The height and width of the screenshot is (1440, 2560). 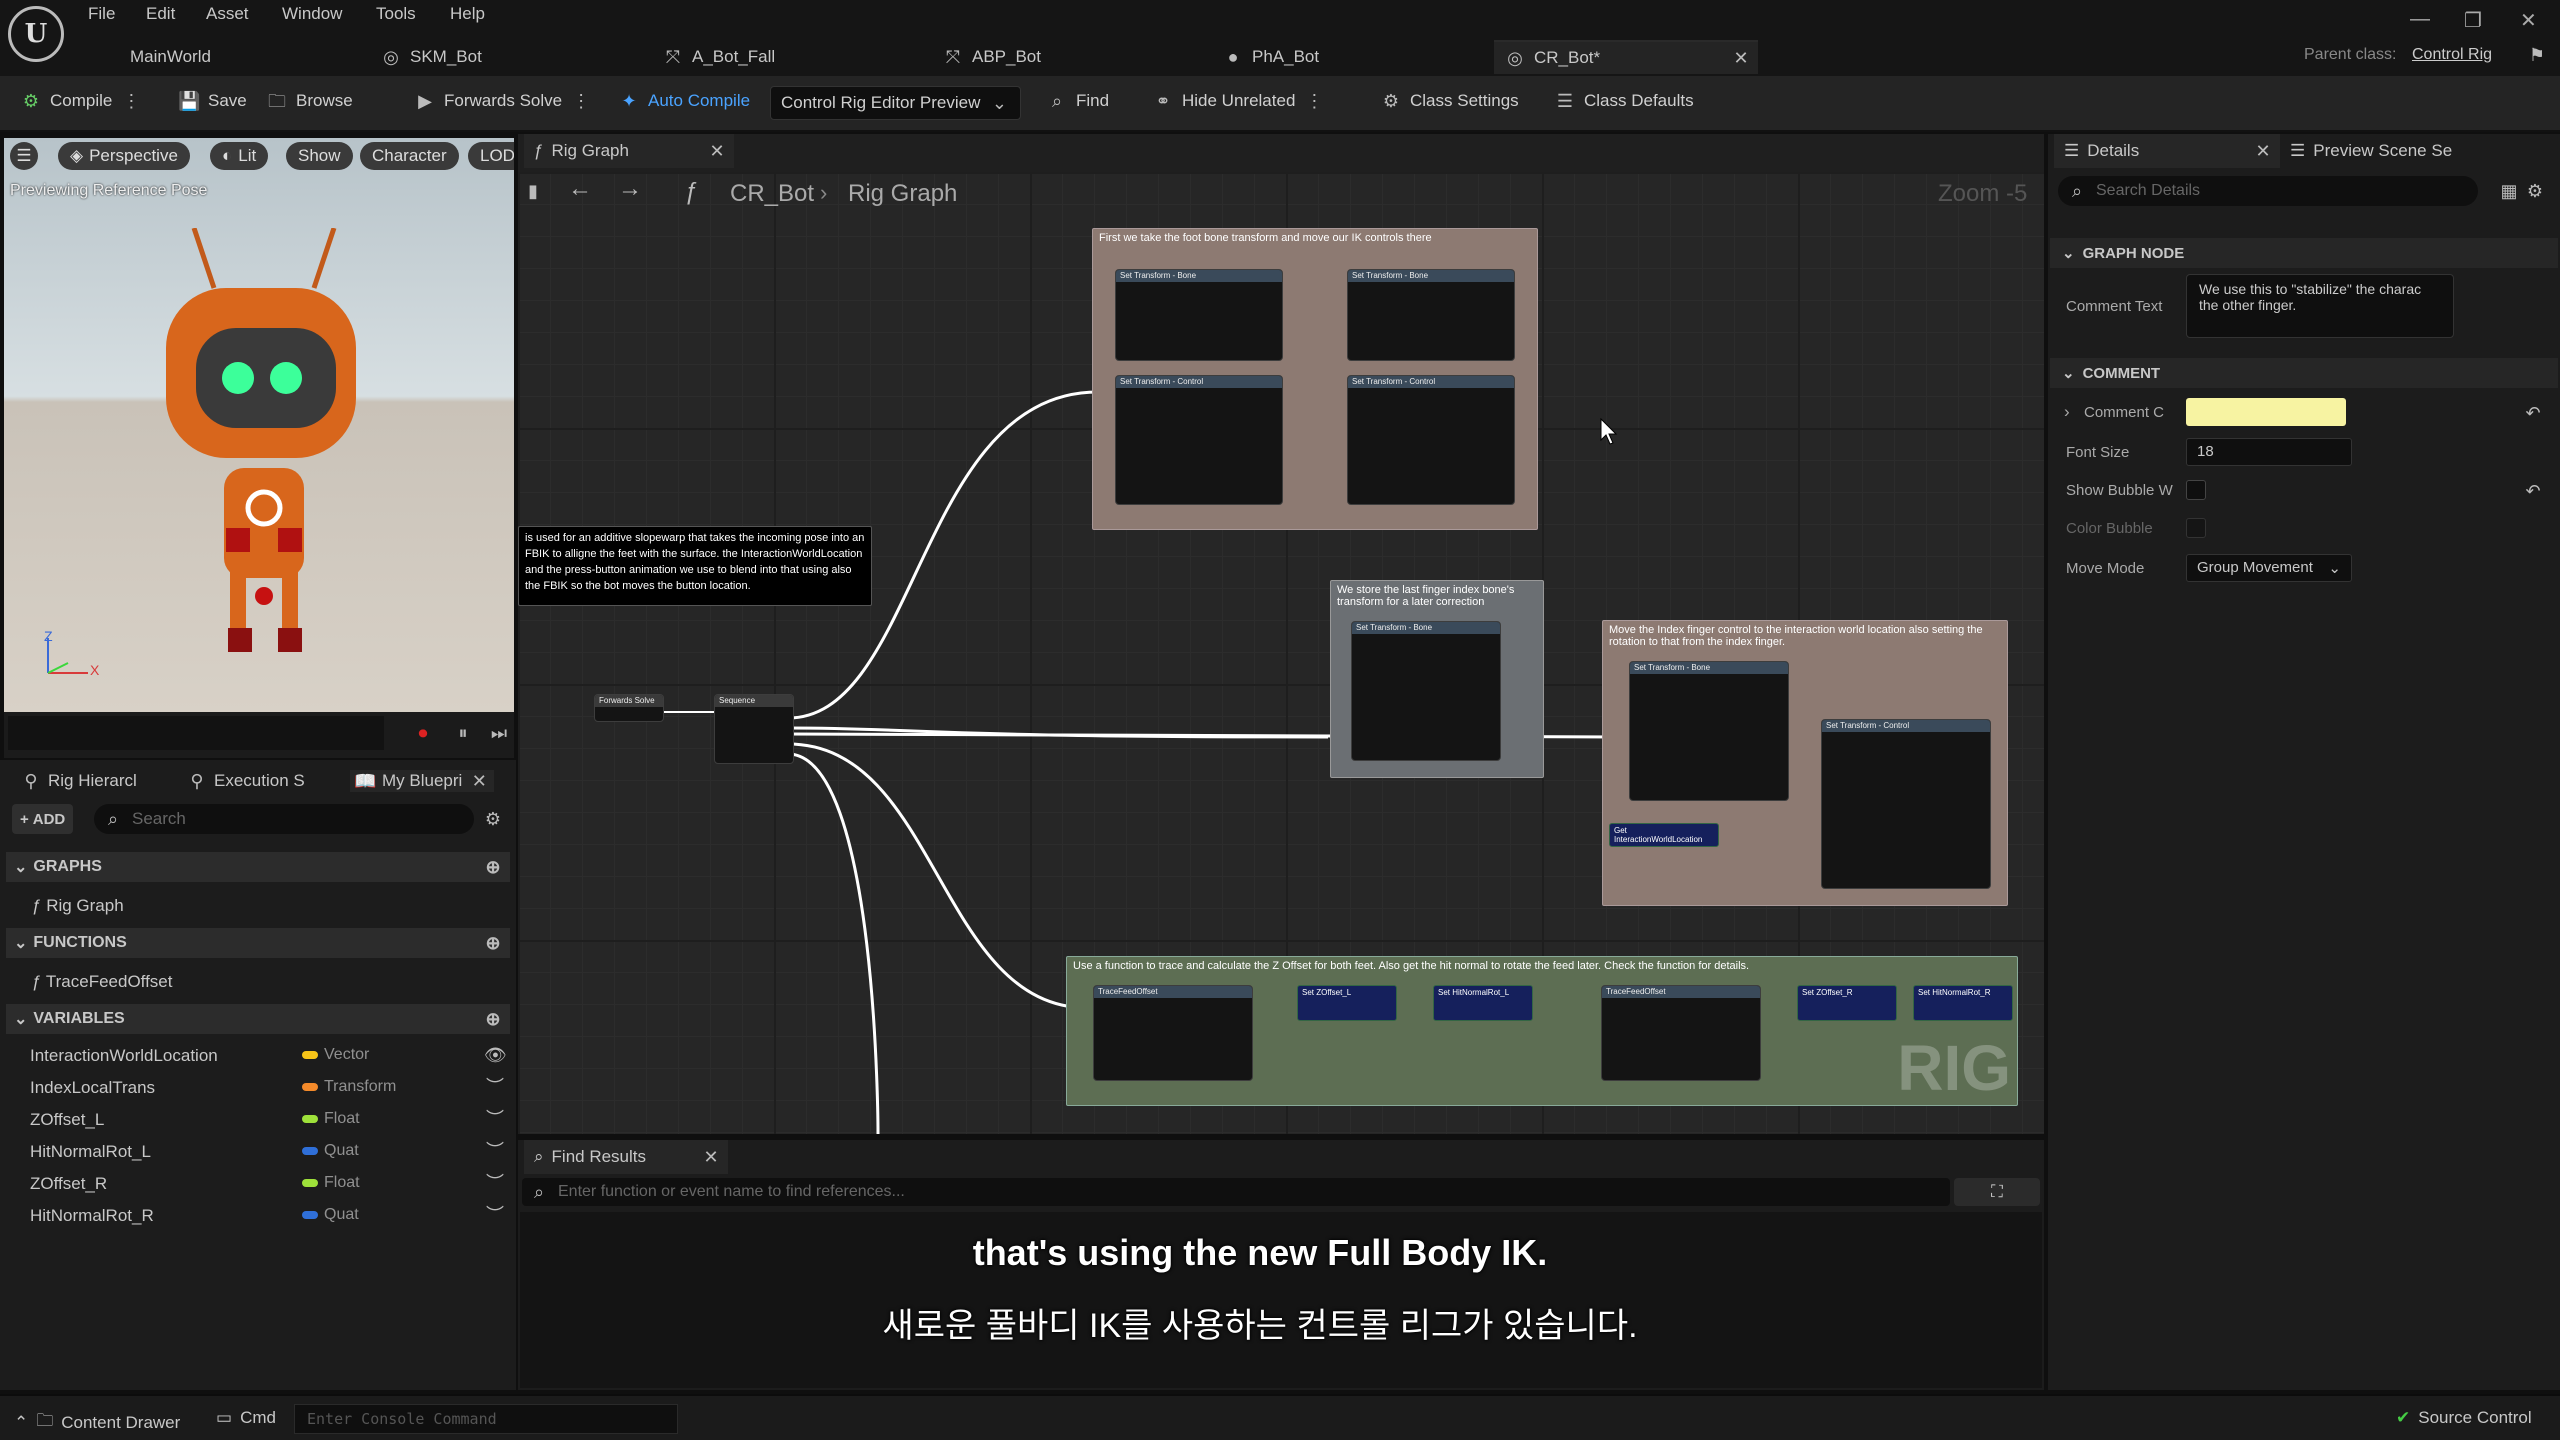 What do you see at coordinates (92, 1088) in the screenshot?
I see `variable-row: IndexLocalTrans` at bounding box center [92, 1088].